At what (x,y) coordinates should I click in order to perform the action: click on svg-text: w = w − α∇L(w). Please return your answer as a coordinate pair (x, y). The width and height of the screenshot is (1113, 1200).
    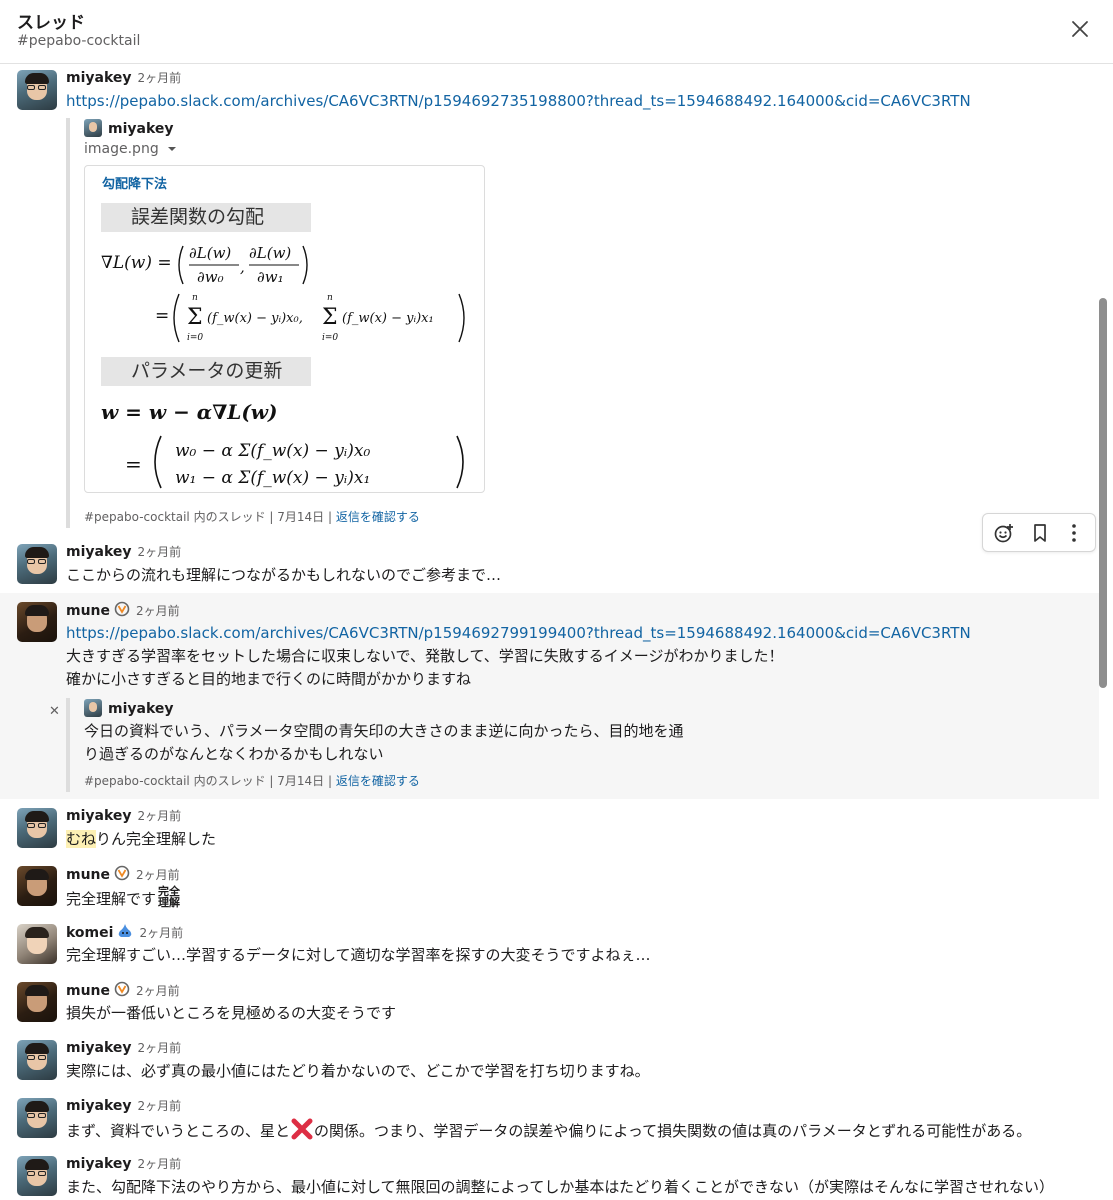
    Looking at the image, I should click on (189, 412).